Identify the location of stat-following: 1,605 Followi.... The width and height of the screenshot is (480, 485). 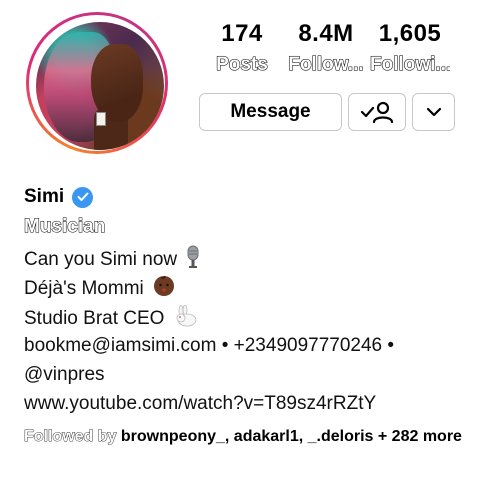
(410, 48).